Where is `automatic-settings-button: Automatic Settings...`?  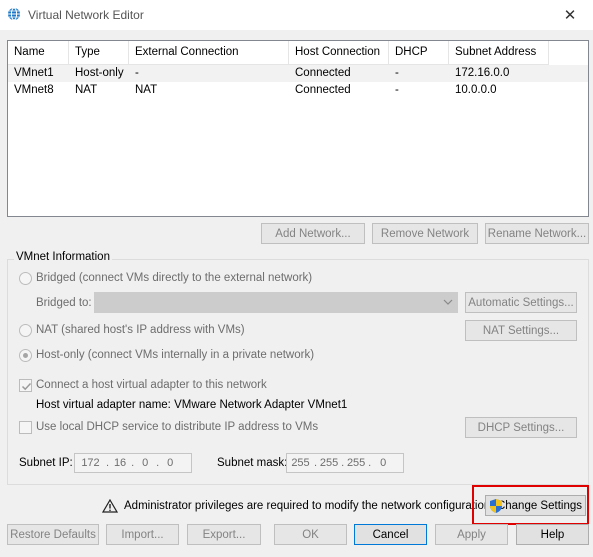 automatic-settings-button: Automatic Settings... is located at coordinates (521, 302).